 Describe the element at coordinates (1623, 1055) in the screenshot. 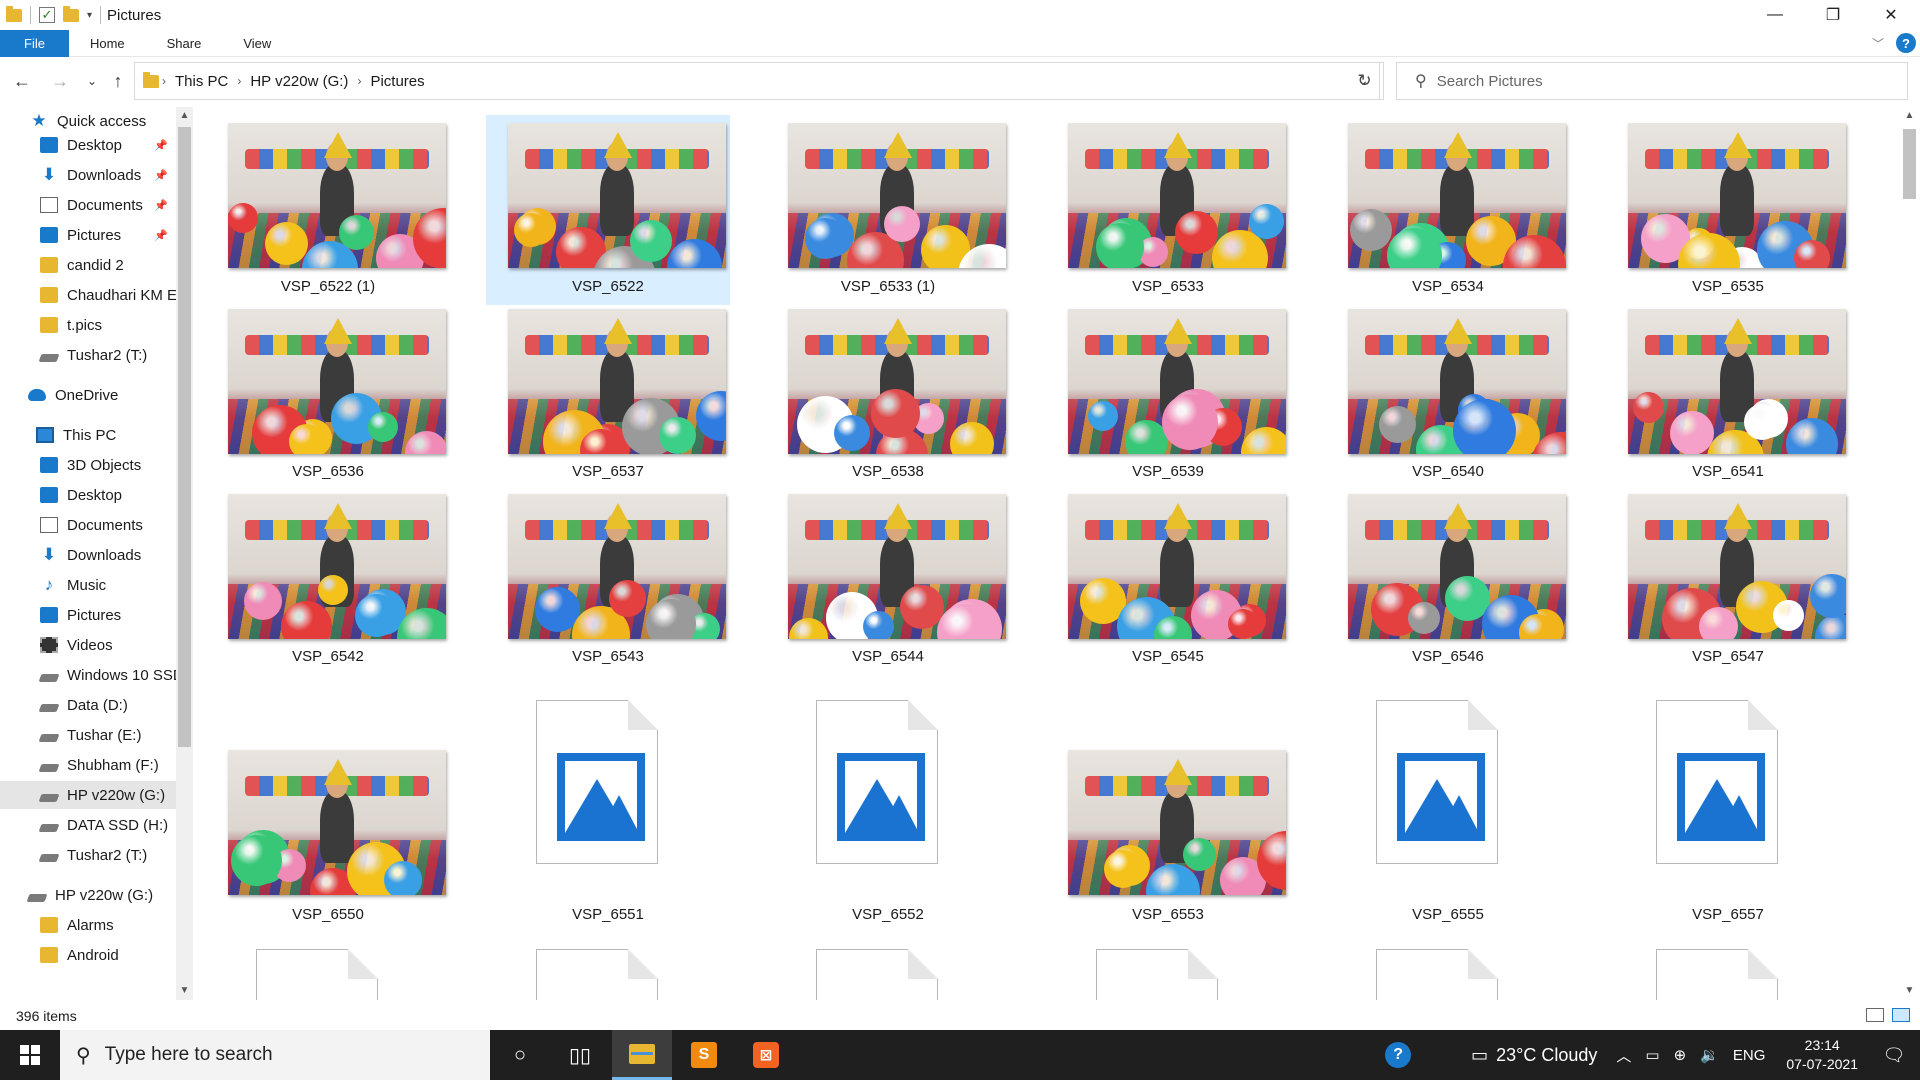

I see `chevron-up-icon: ︿` at that location.